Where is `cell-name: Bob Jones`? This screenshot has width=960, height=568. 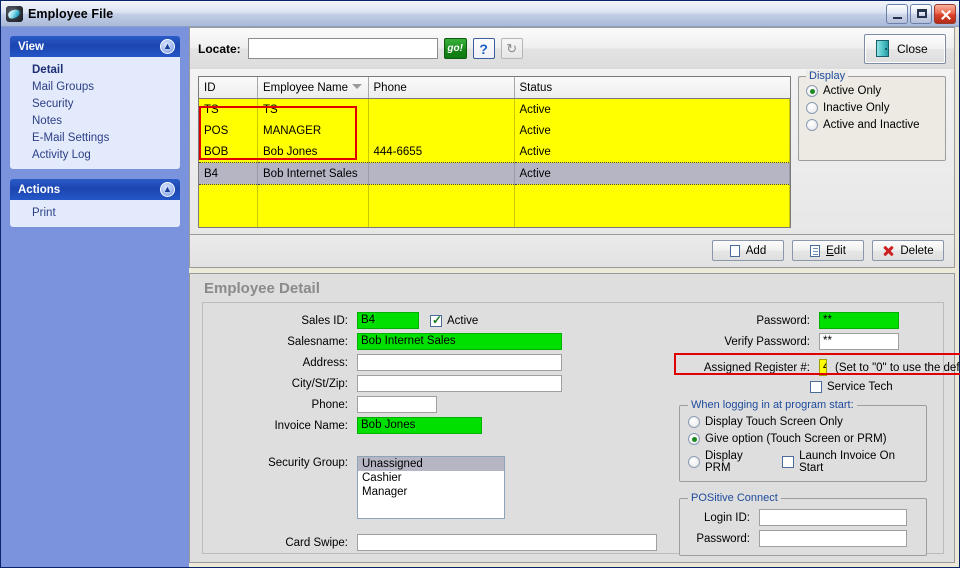
cell-name: Bob Jones is located at coordinates (313, 152).